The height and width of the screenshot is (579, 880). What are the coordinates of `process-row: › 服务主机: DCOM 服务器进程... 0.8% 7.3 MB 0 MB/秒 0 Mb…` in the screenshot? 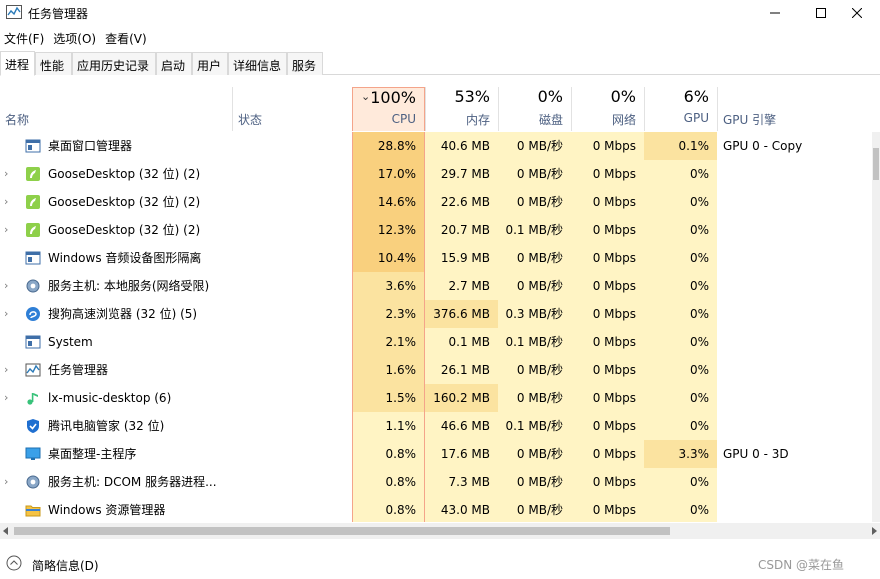 It's located at (436, 482).